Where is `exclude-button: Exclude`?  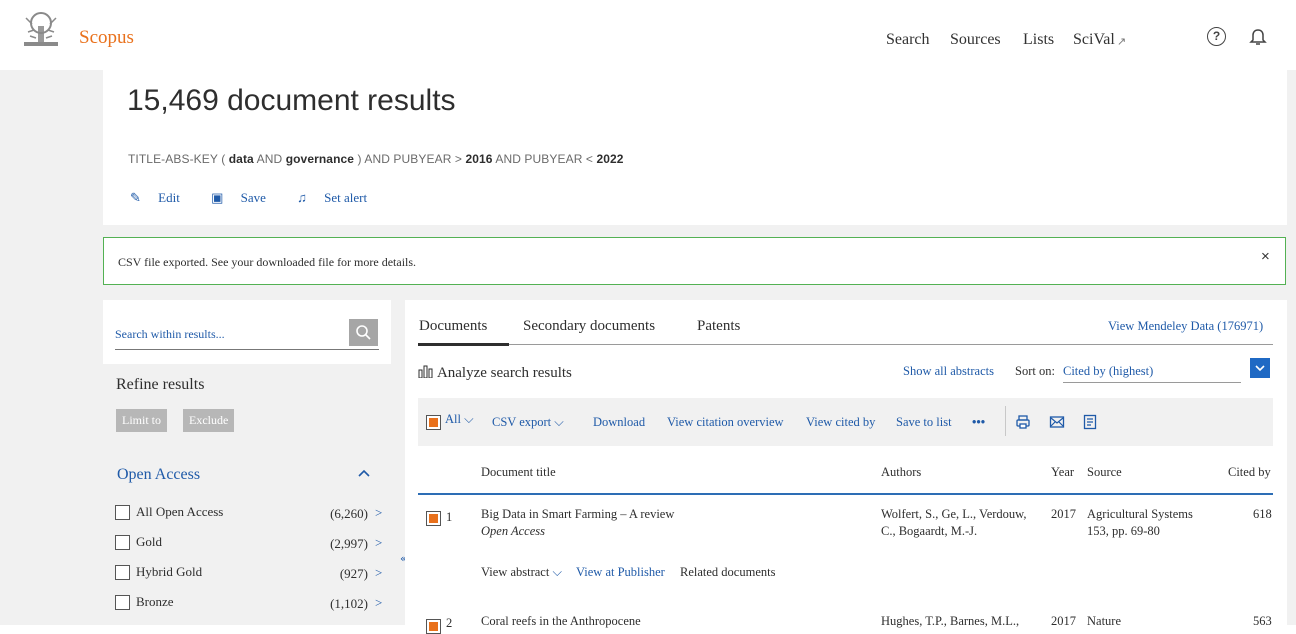
exclude-button: Exclude is located at coordinates (209, 420).